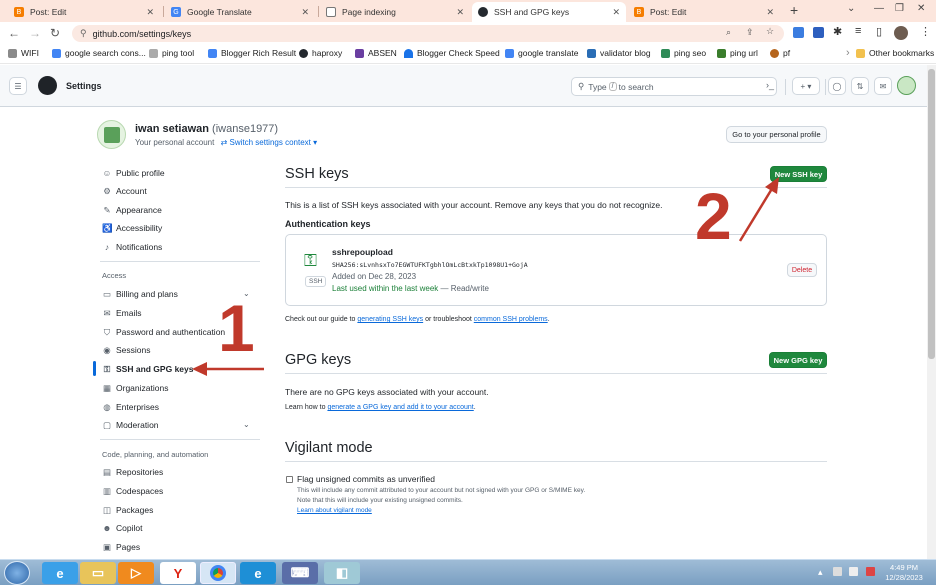 The image size is (936, 585). I want to click on tray-network-icon, so click(837, 571).